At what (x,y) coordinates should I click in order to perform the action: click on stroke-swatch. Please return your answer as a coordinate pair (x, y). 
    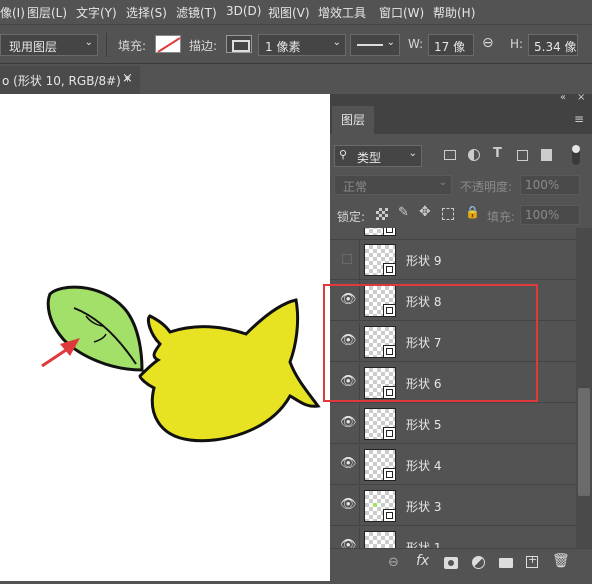
    Looking at the image, I should click on (239, 44).